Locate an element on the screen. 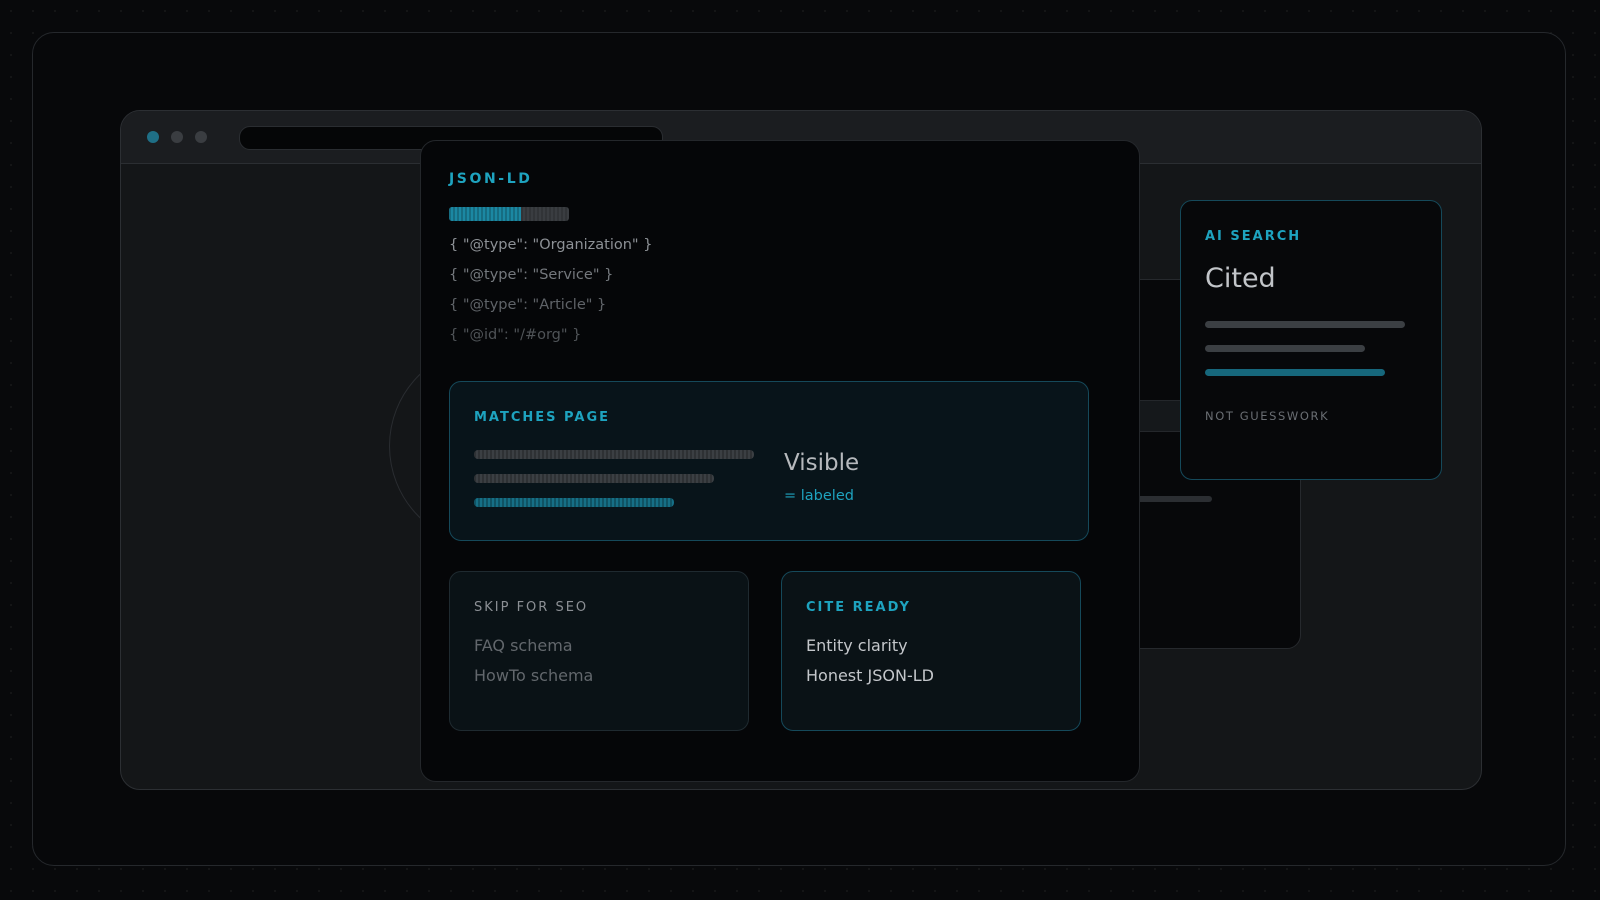 The image size is (1600, 900). skip-for-seo-label: SKIP FOR SEO is located at coordinates (531, 607).